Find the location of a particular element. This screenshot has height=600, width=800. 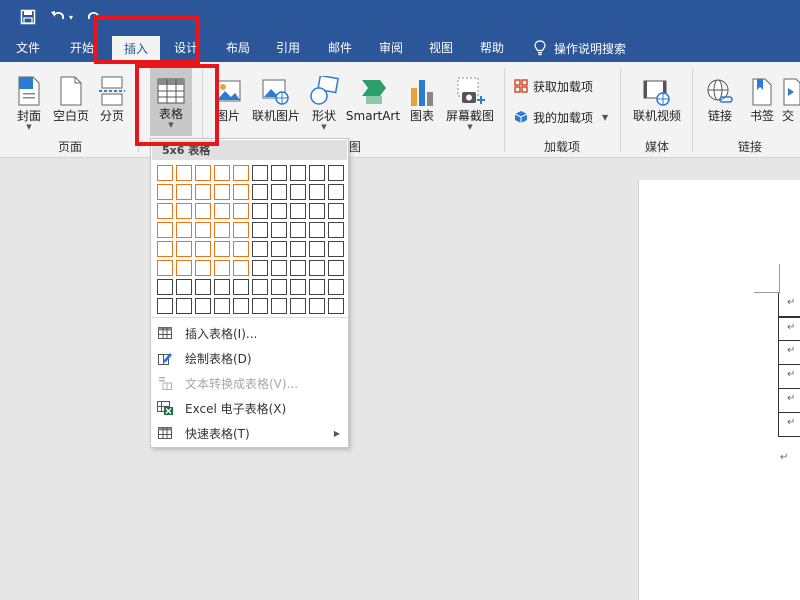

undo-icon is located at coordinates (58, 17).